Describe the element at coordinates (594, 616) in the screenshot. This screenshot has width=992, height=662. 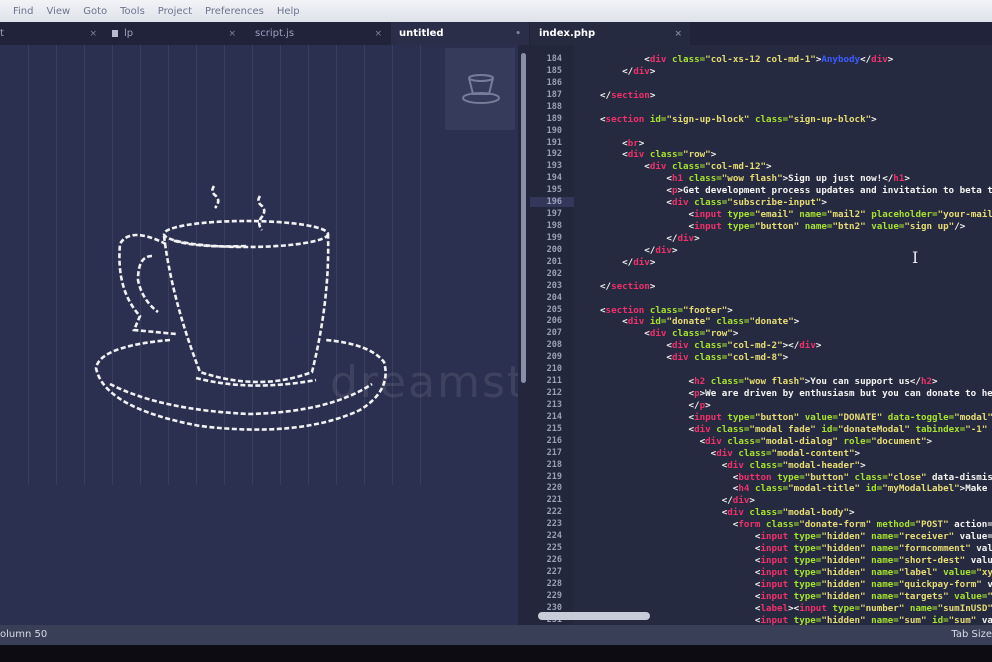
I see `horizontal-scrollbar` at that location.